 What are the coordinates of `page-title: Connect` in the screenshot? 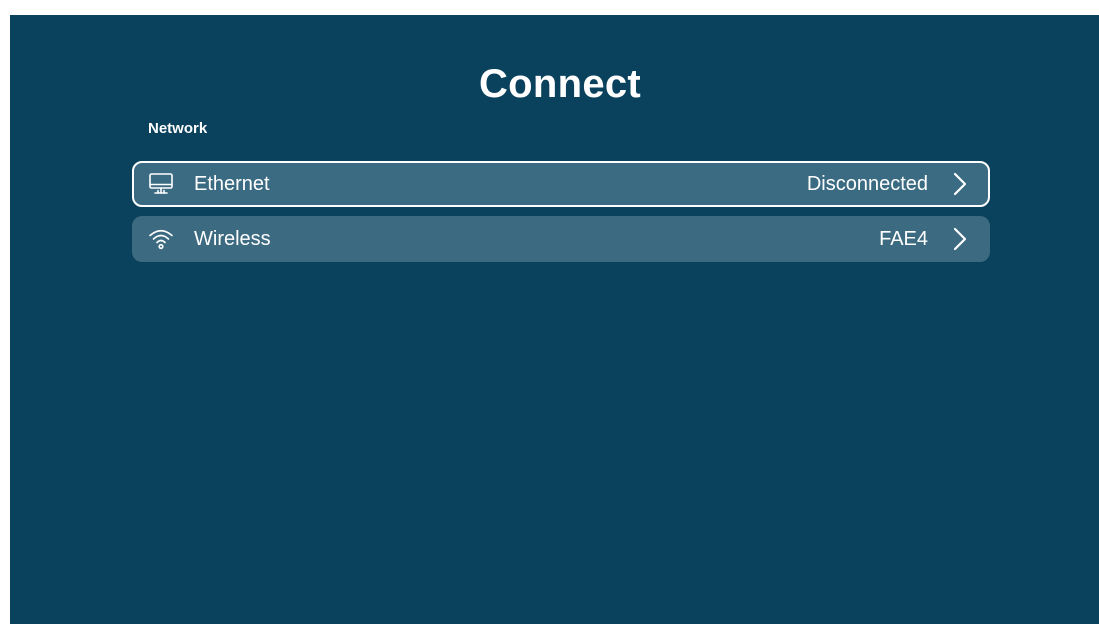 It's located at (560, 84).